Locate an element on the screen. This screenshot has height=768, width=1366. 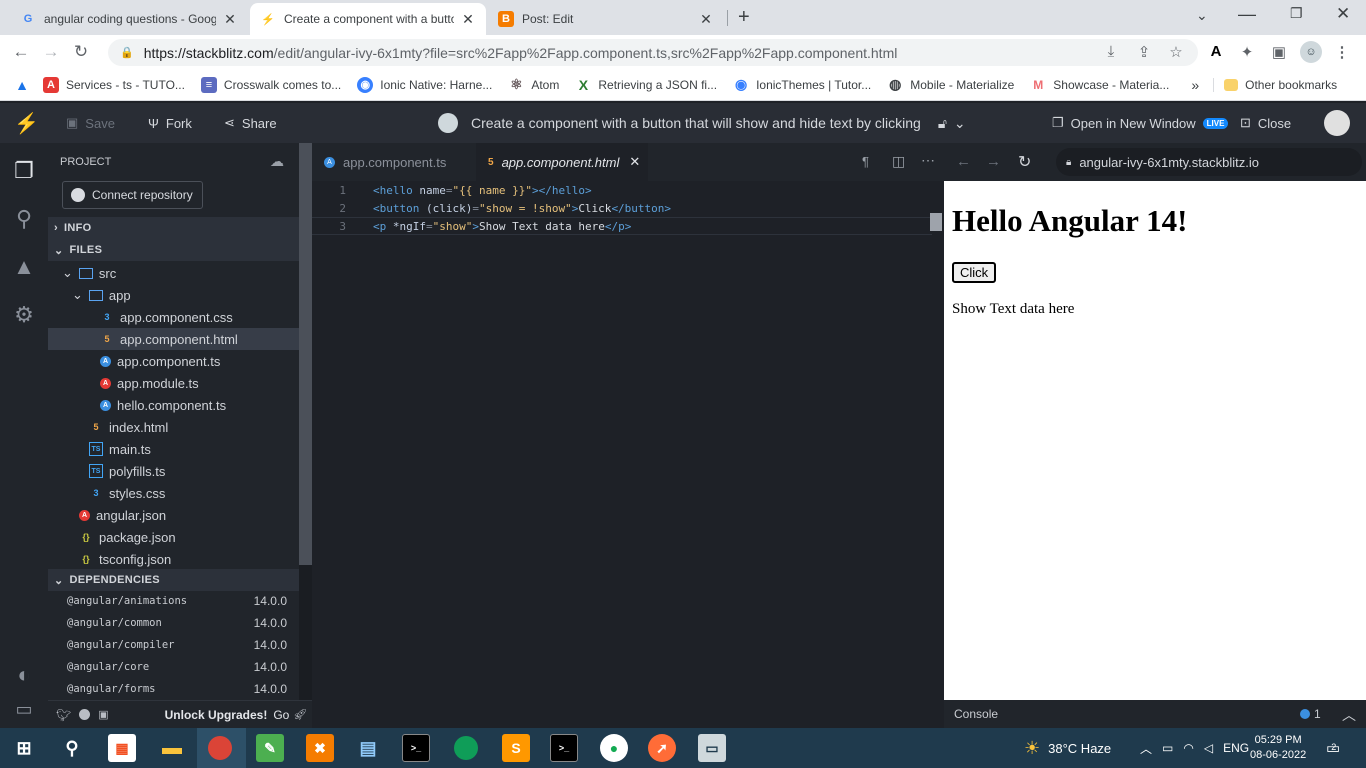
tree-file: {} tsconfig.json is located at coordinates (173, 559).